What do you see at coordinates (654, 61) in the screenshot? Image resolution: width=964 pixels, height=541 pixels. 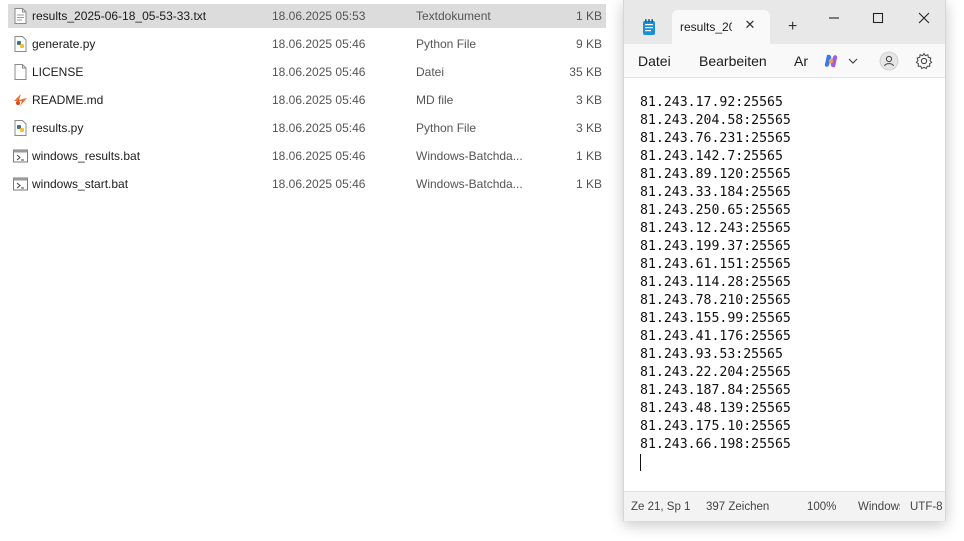 I see `menu-file: Datei` at bounding box center [654, 61].